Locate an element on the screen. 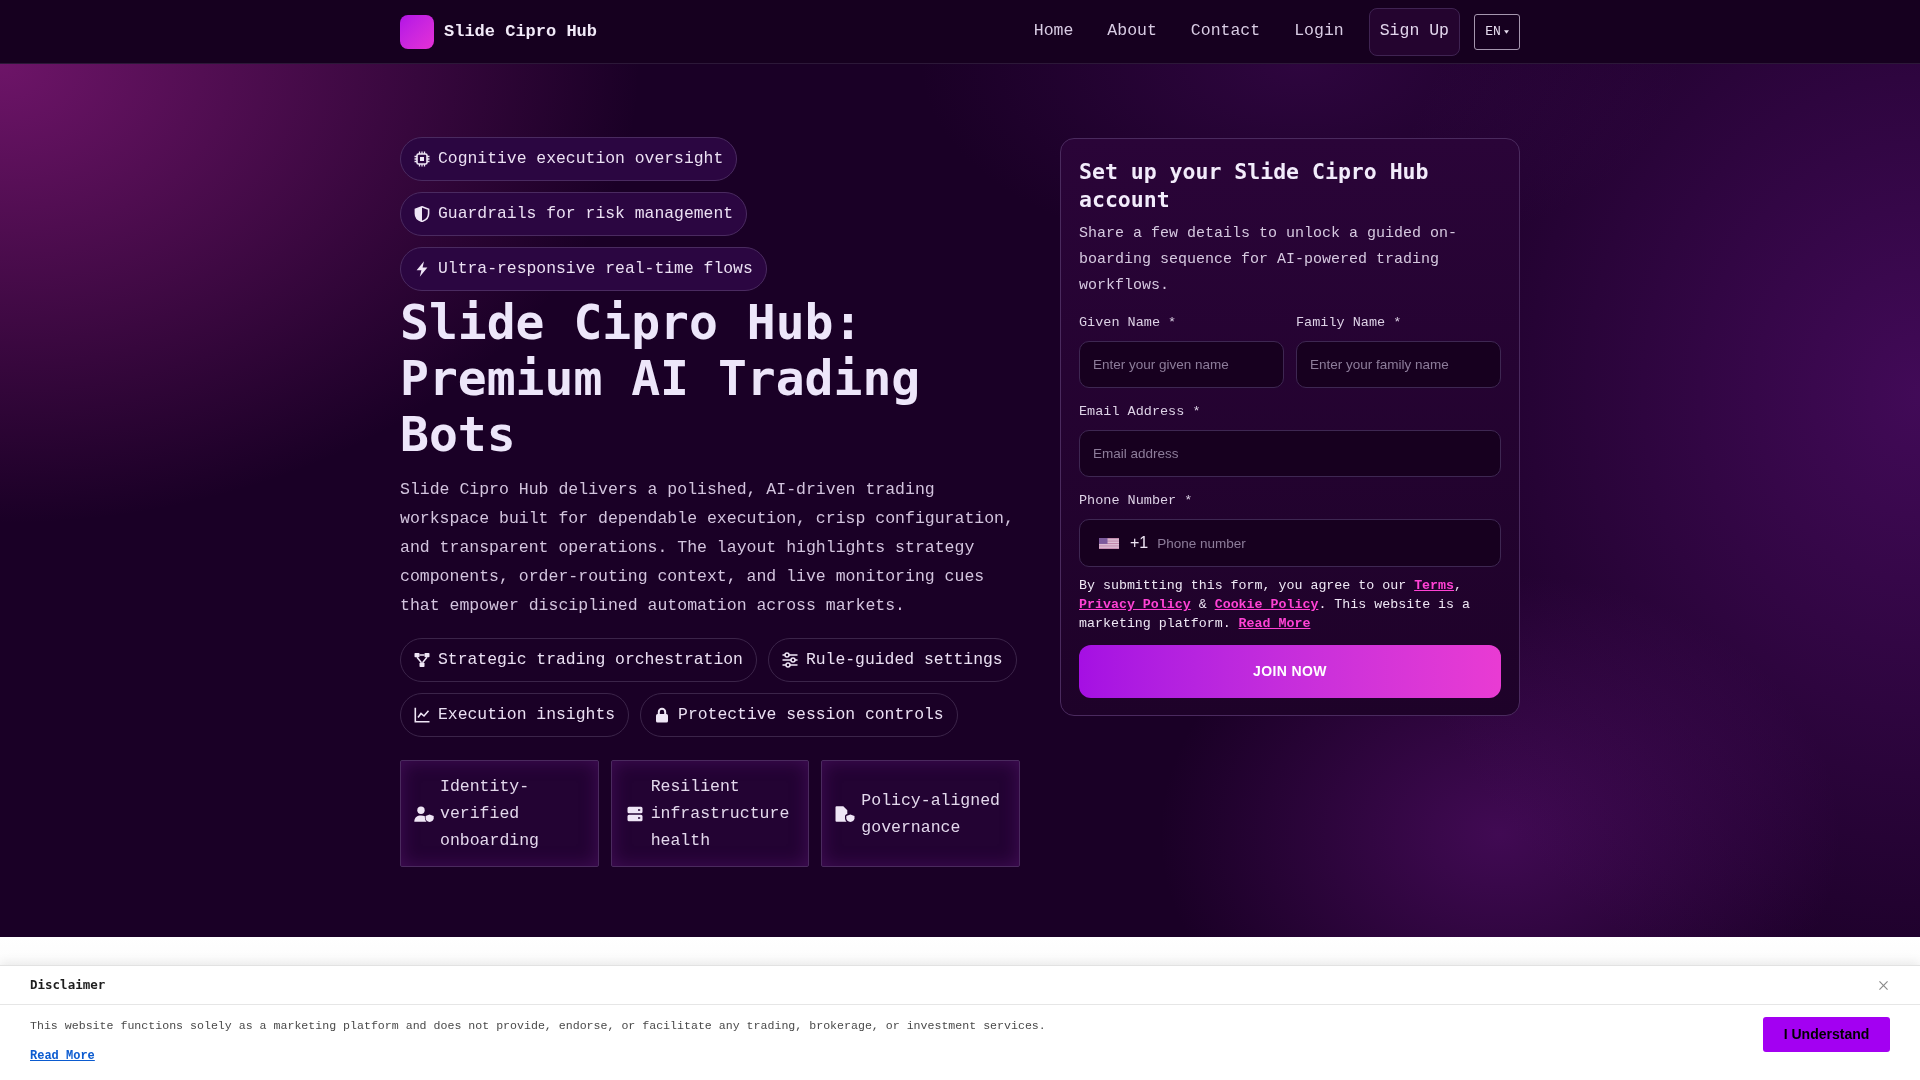 Image resolution: width=1920 pixels, height=1080 pixels. brand-name: Slide Cipro Hub is located at coordinates (521, 31).